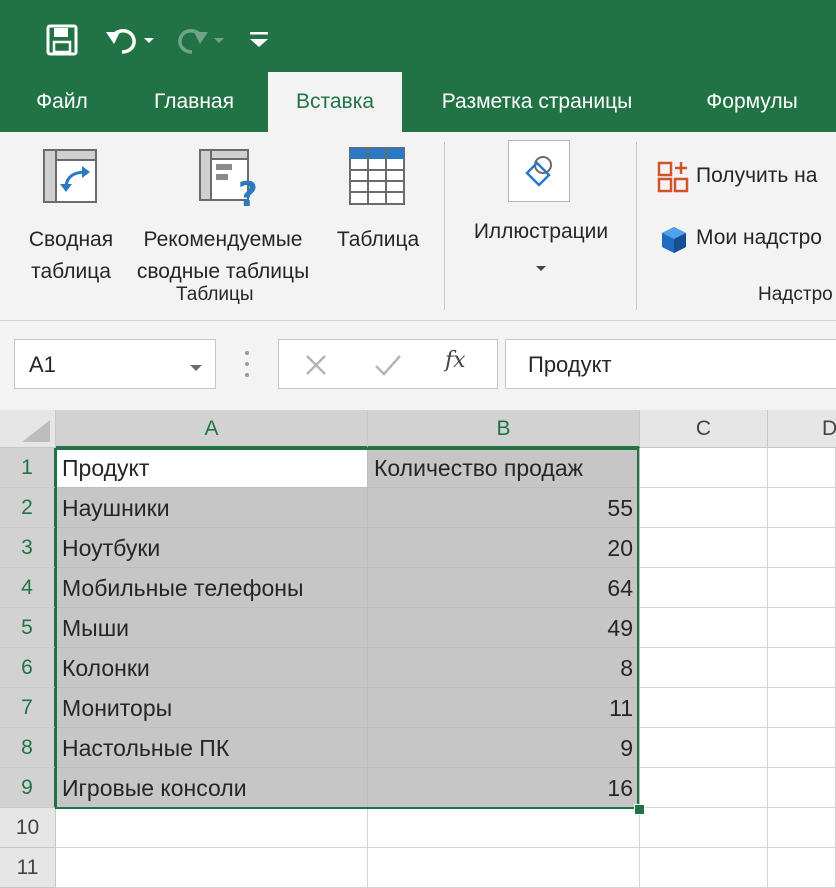  What do you see at coordinates (212, 628) in the screenshot?
I see `cell-a: Мыши` at bounding box center [212, 628].